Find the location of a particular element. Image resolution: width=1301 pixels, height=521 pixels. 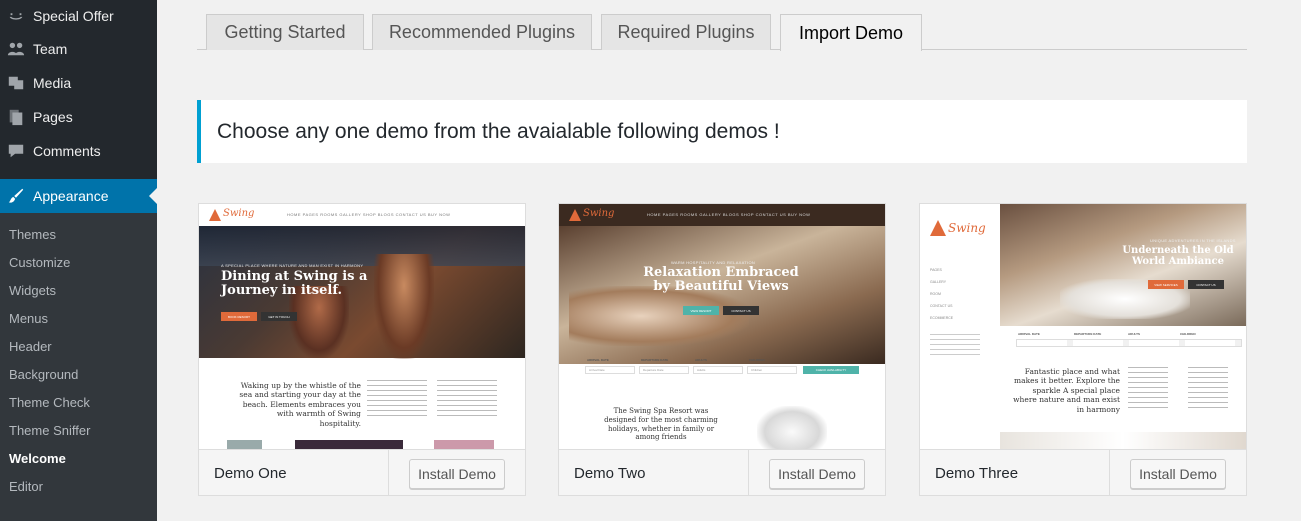

sidebar-item-pages: Pages is located at coordinates (78, 117).